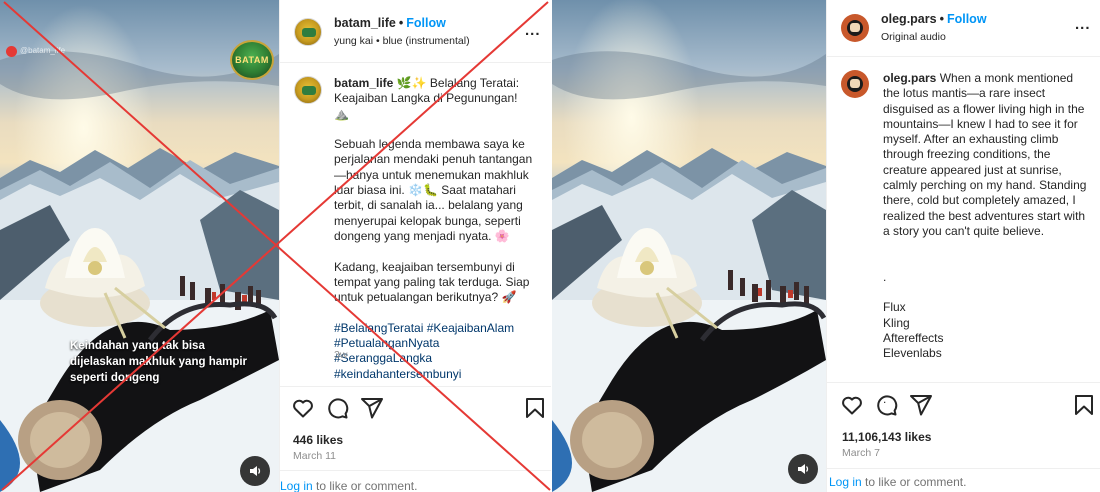  Describe the element at coordinates (252, 60) in the screenshot. I see `batam-logo-badge: BATAM` at that location.